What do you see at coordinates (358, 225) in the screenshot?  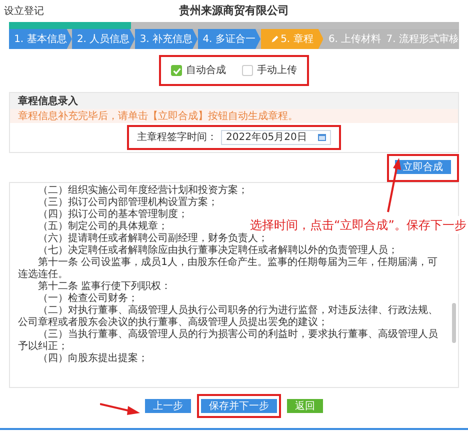 I see `annotation-text: 选择时间，点击“立即合成”。保存下一步` at bounding box center [358, 225].